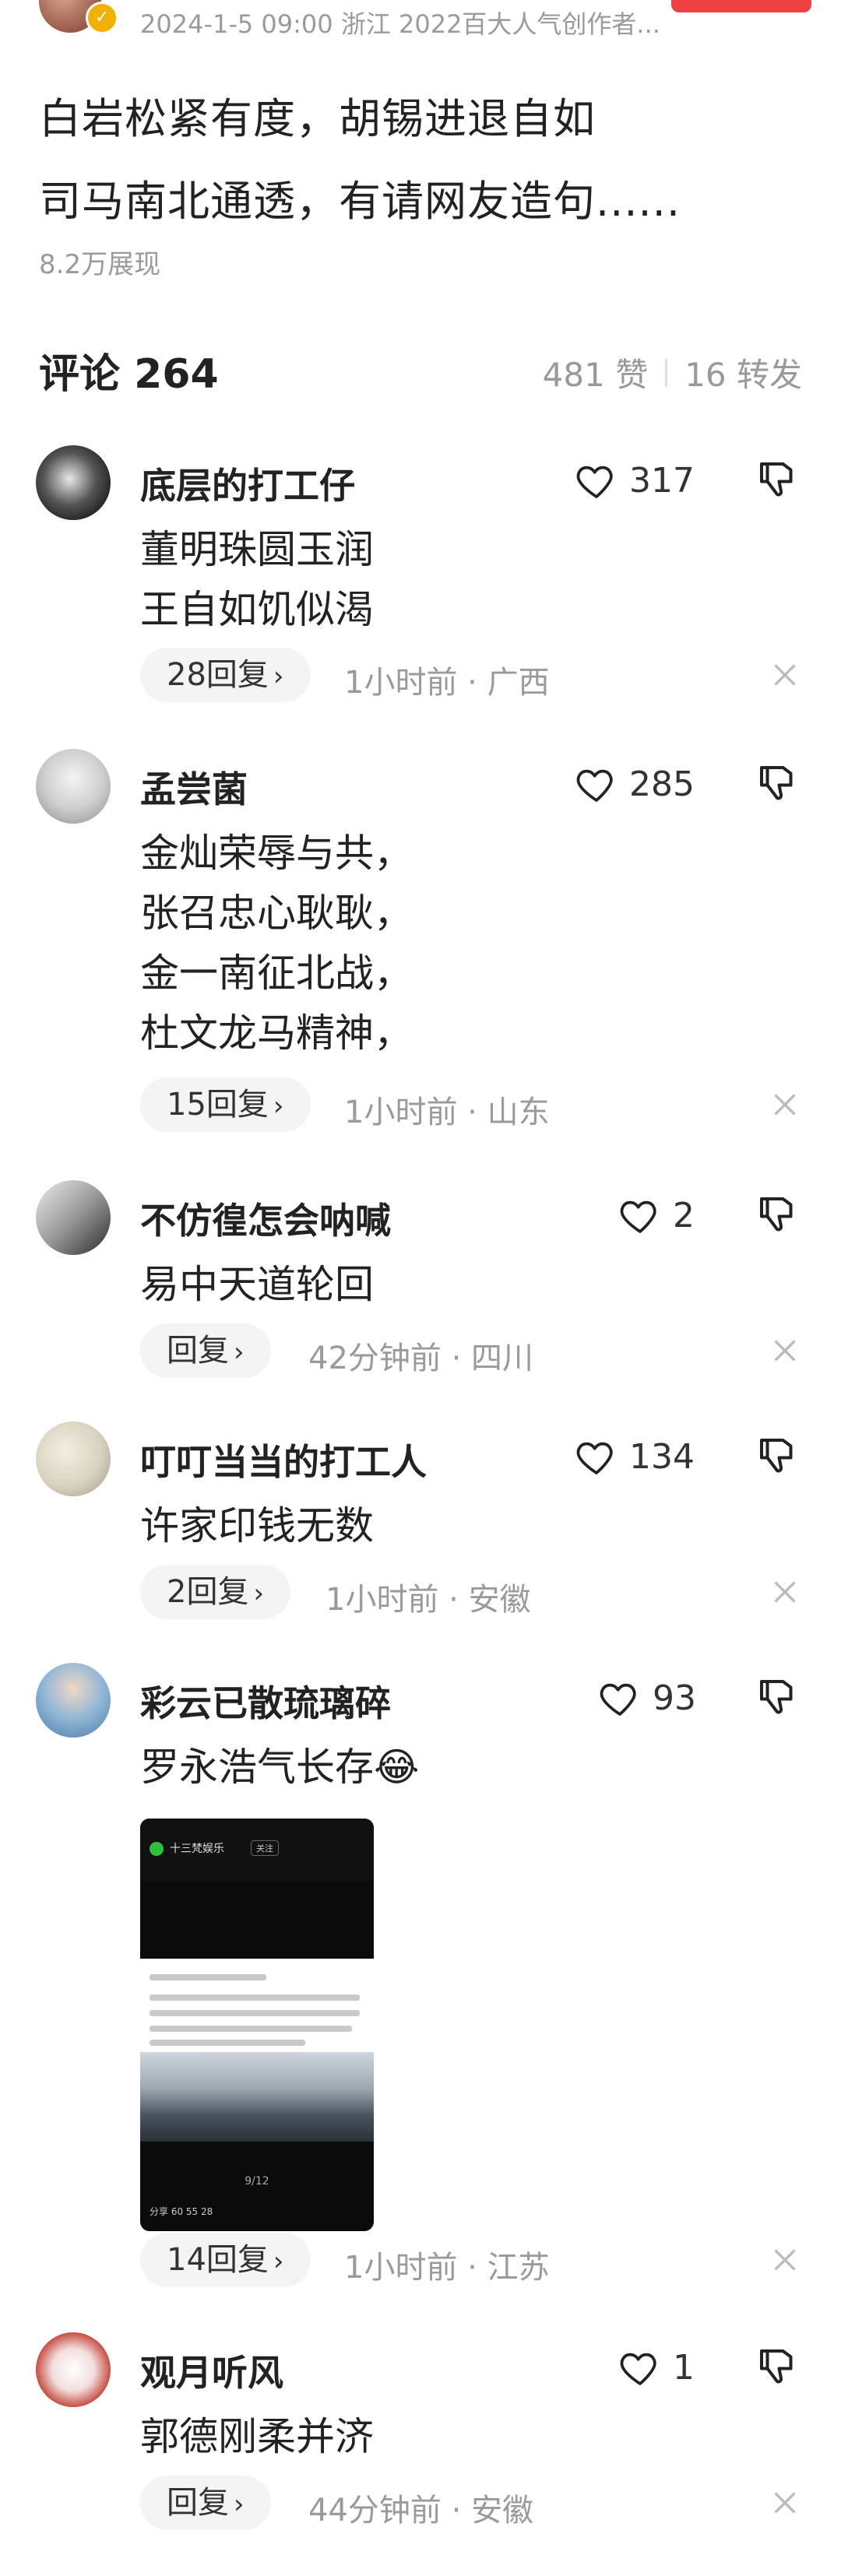 Image resolution: width=841 pixels, height=2576 pixels. What do you see at coordinates (257, 2097) in the screenshot?
I see `image-photo` at bounding box center [257, 2097].